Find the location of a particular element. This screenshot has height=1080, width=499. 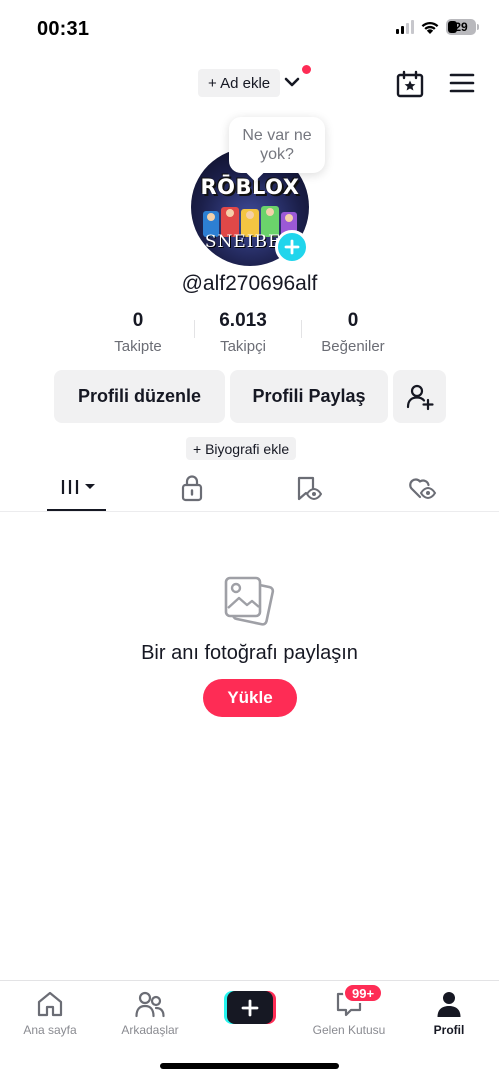

add-story-button is located at coordinates (292, 247).